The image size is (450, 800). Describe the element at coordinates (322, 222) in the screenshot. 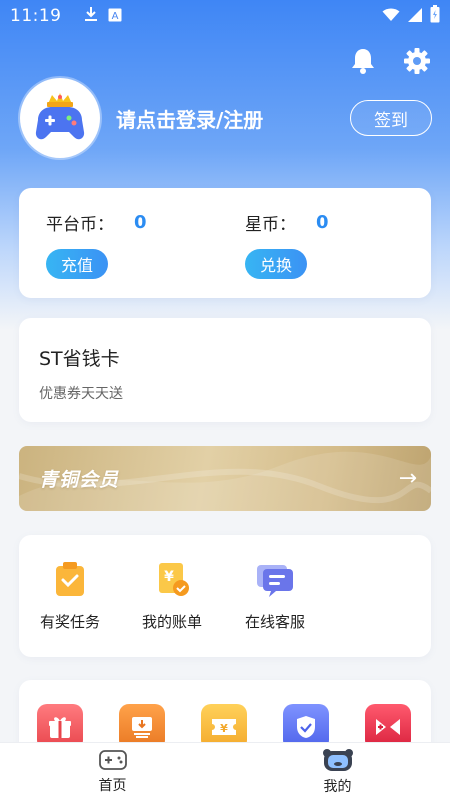

I see `star-coin-value: 0` at that location.